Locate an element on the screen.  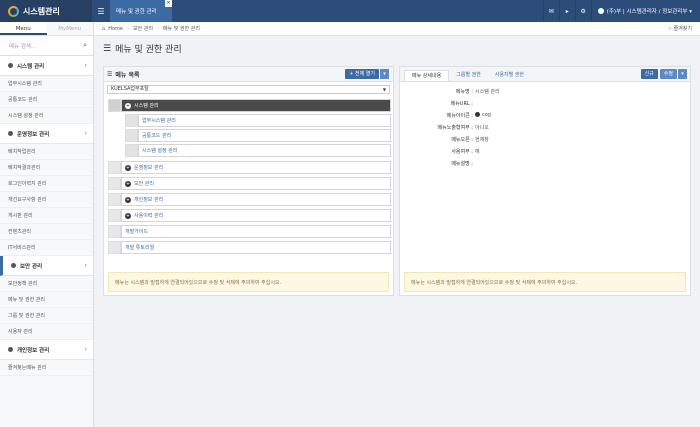
tree-node: 시스템 설정 관리 is located at coordinates (258, 150).